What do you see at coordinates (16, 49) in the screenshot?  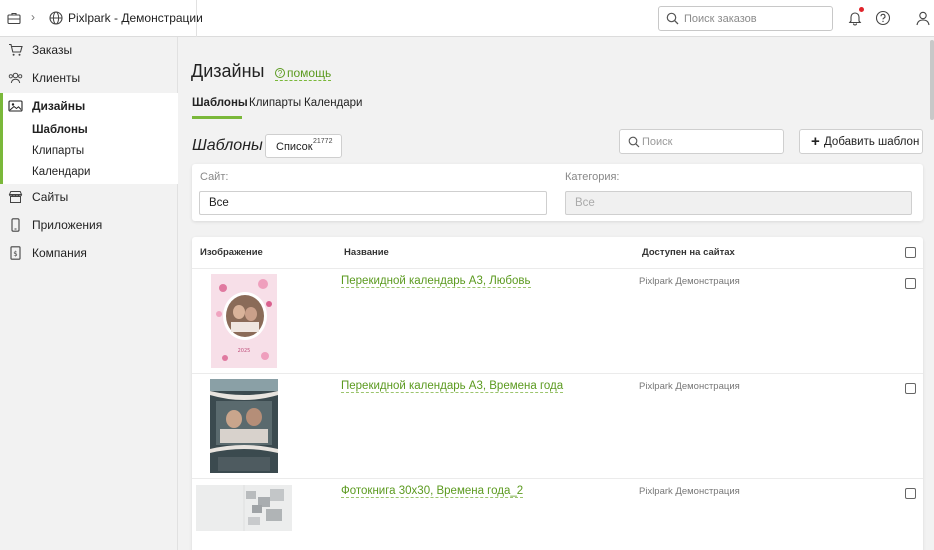 I see `cart-icon` at bounding box center [16, 49].